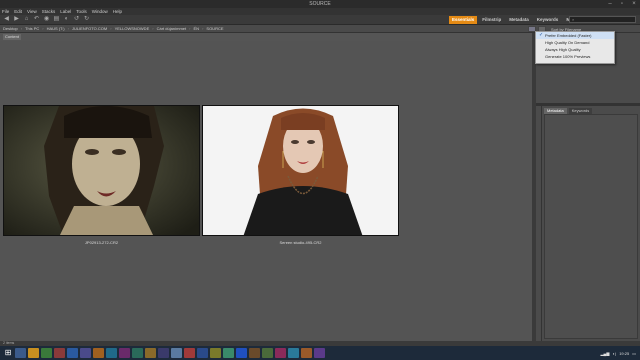  What do you see at coordinates (541, 35) in the screenshot?
I see `checkmark-icon: ✓` at bounding box center [541, 35].